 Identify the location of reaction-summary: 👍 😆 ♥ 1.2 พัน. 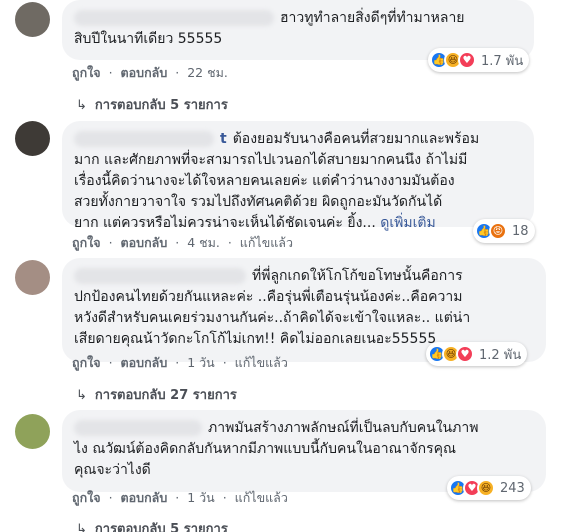
(477, 354).